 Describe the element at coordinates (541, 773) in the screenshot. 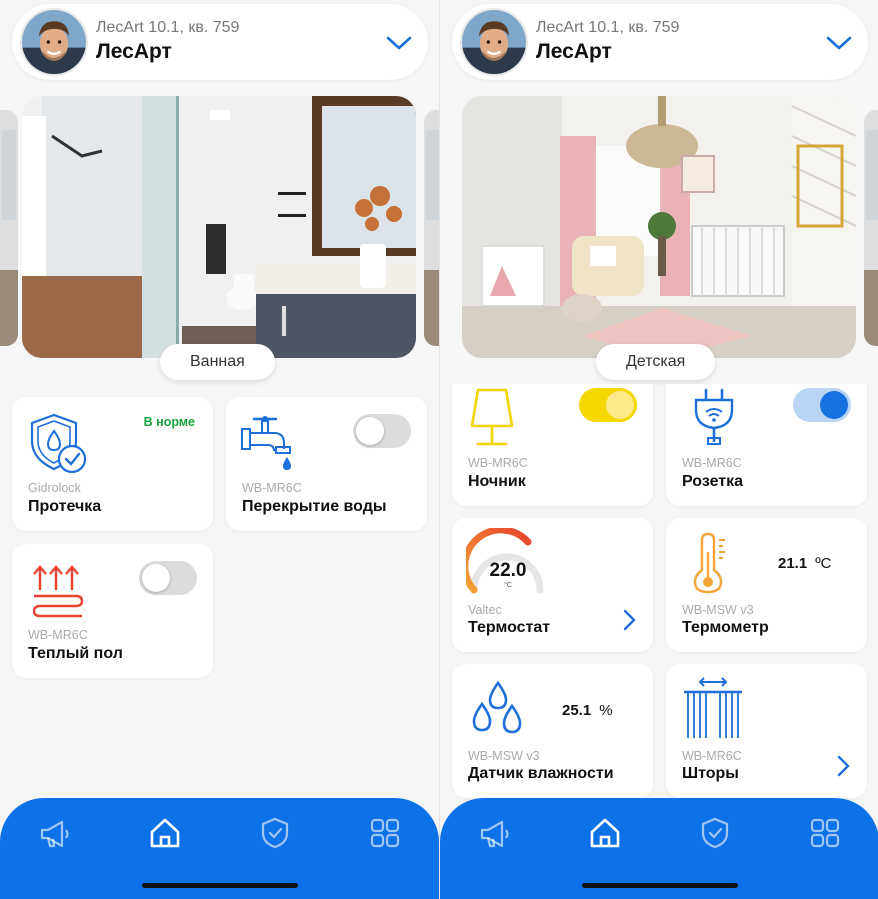

I see `device-name: Датчик влажности` at that location.